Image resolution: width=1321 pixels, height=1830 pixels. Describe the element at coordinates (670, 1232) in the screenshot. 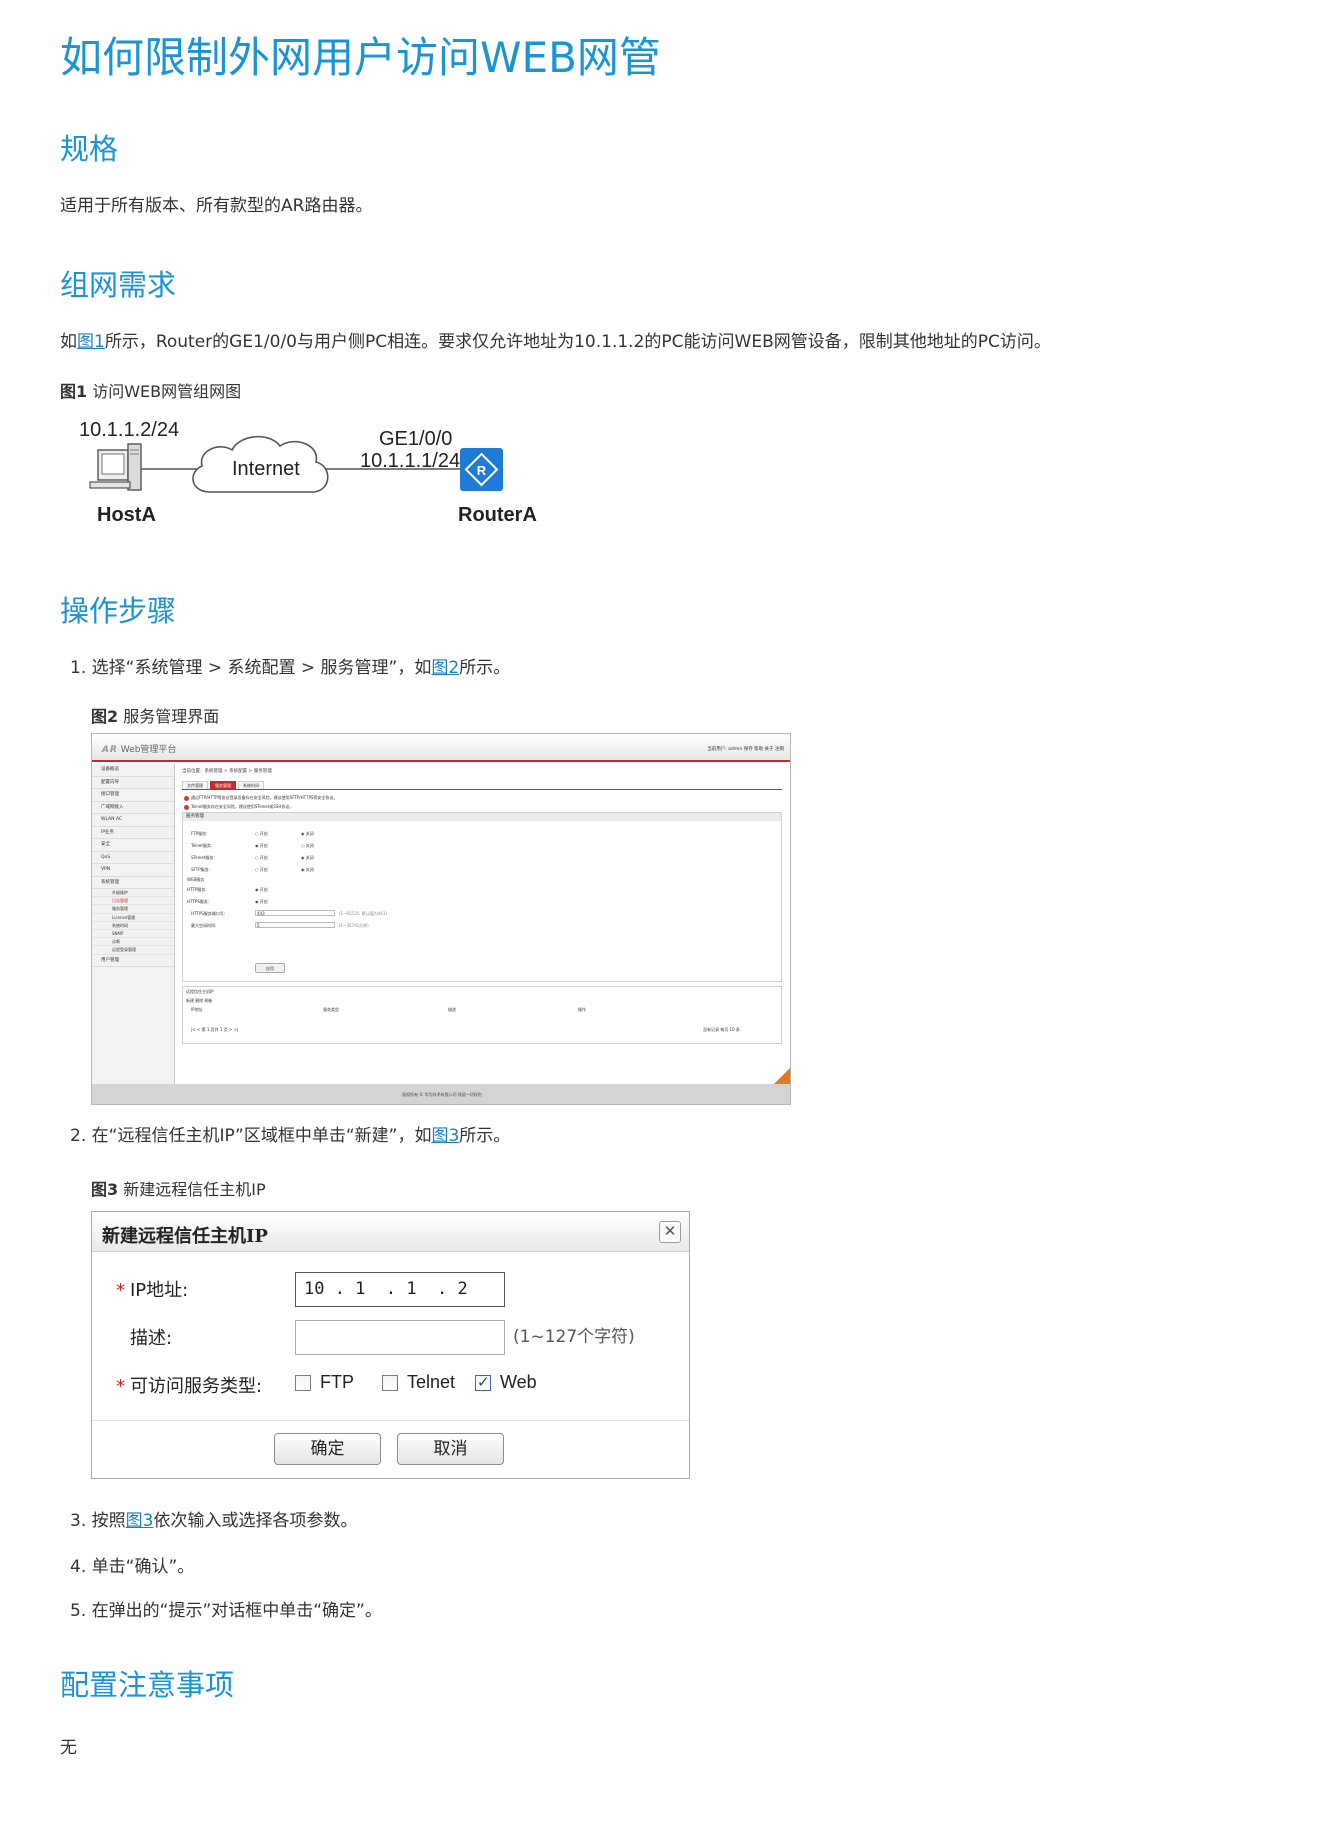

I see `close-icon: ✕` at that location.